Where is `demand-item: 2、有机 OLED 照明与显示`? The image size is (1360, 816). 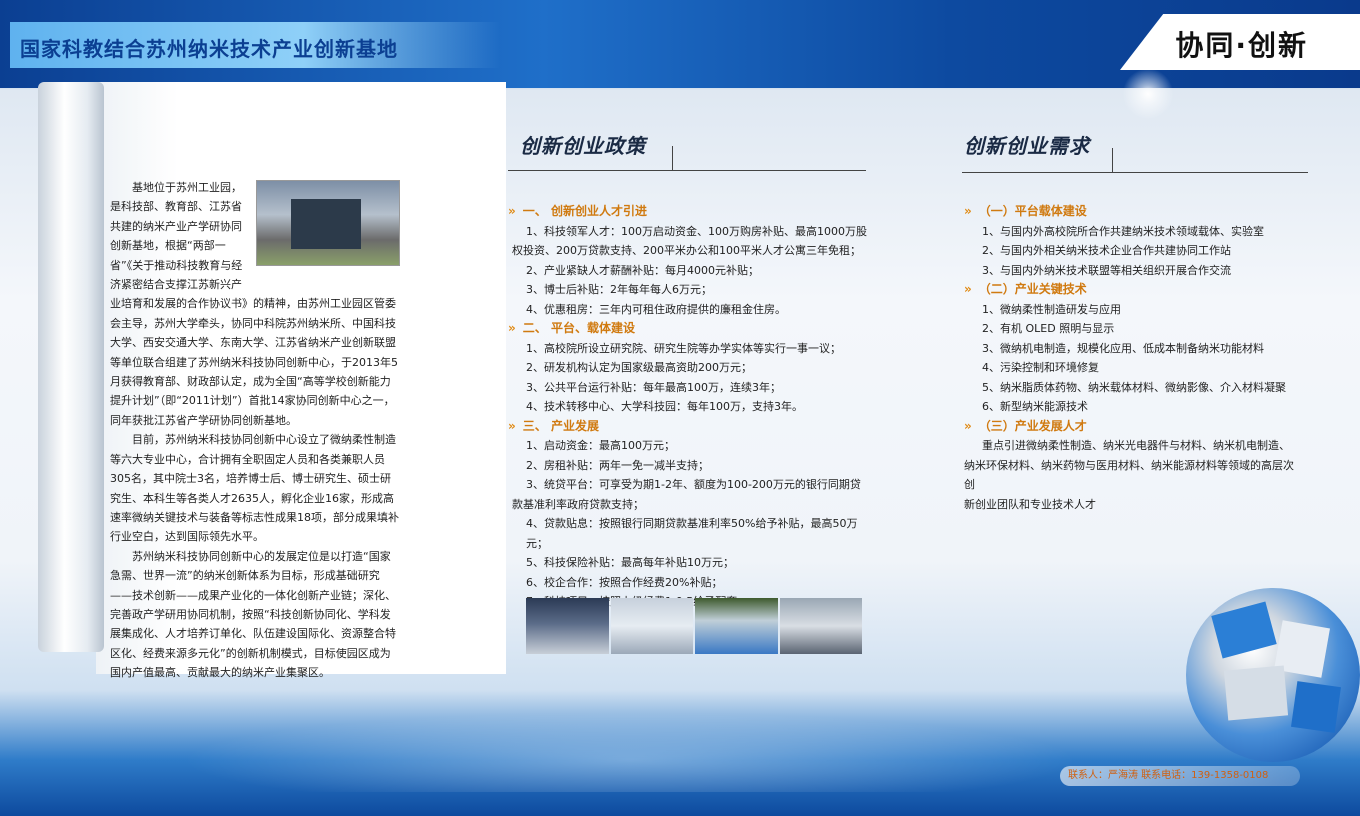
demand-item: 2、有机 OLED 照明与显示 is located at coordinates (1048, 328).